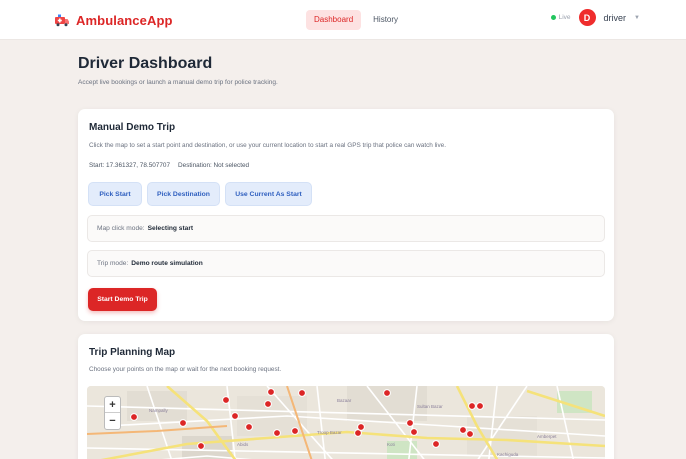 Image resolution: width=686 pixels, height=459 pixels. I want to click on zoom-in-button: +, so click(112, 405).